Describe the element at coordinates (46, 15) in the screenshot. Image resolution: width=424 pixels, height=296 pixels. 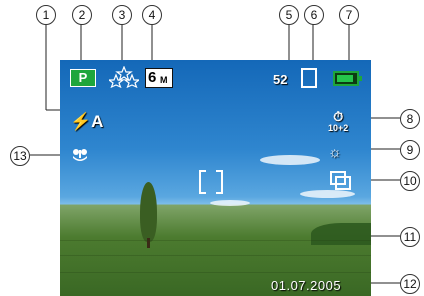
I see `callout-1: 1` at that location.